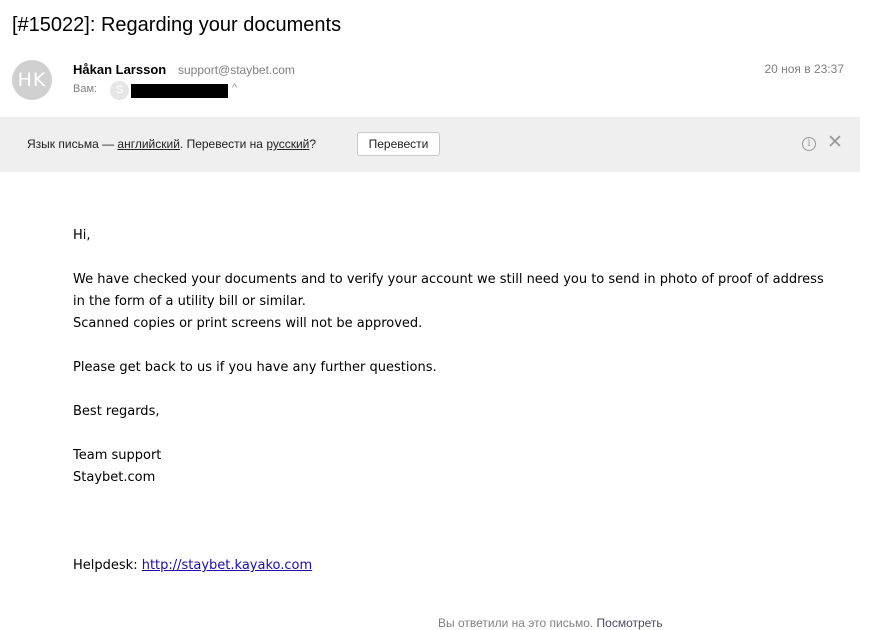  I want to click on greeting: Hi,, so click(82, 235).